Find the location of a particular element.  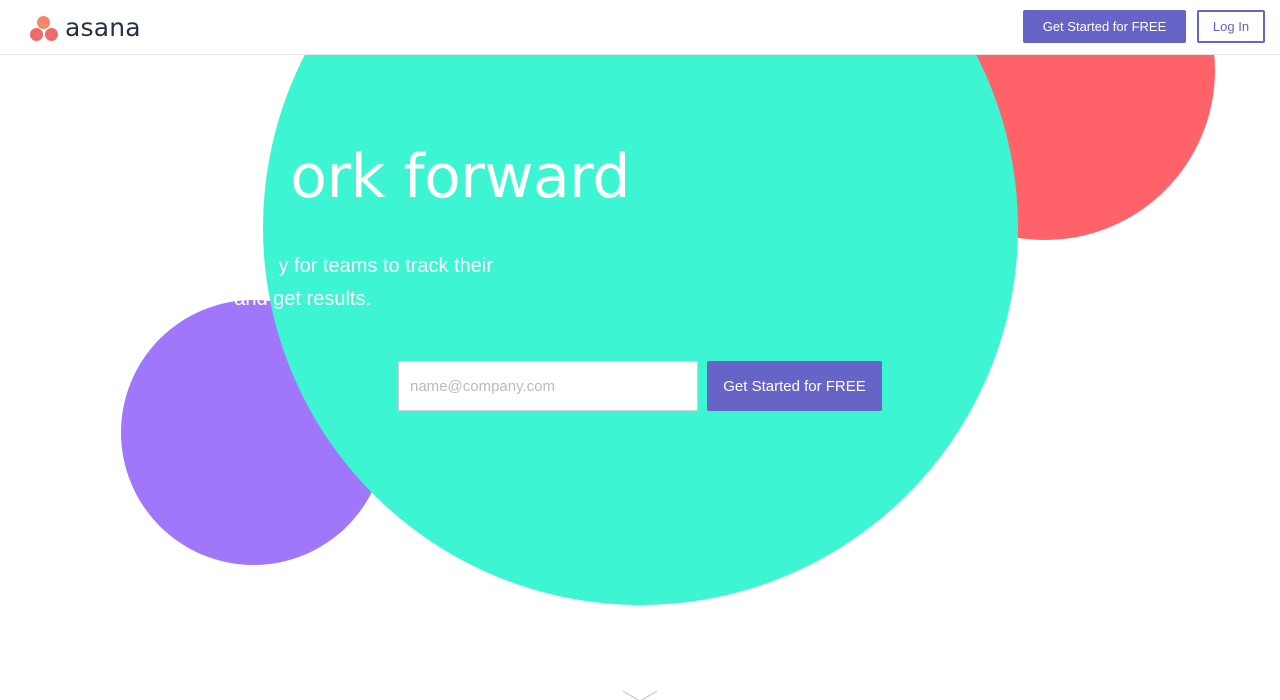

top-nav: asana Get Started for FREE Log In is located at coordinates (640, 27).